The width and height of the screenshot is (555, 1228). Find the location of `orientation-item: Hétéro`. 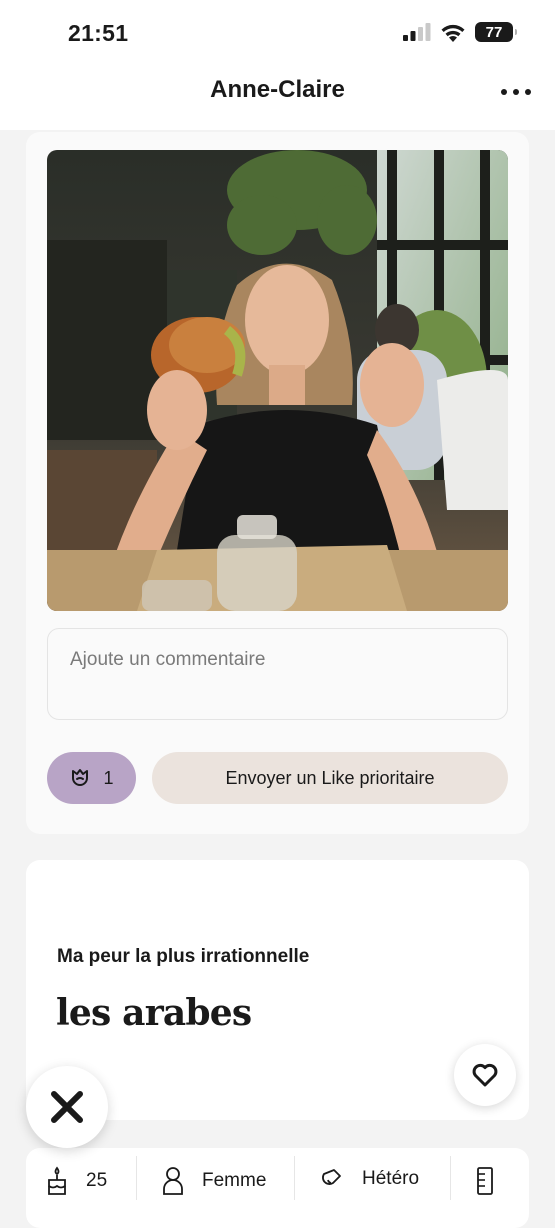

orientation-item: Hétéro is located at coordinates (368, 1179).